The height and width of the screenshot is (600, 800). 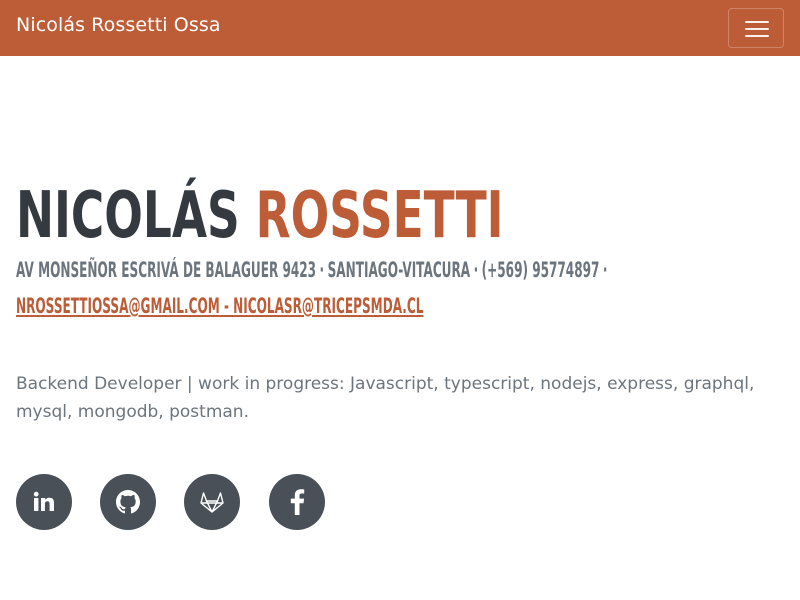 What do you see at coordinates (118, 25) in the screenshot?
I see `navbar-brand: Nicolás Rossetti Ossa` at bounding box center [118, 25].